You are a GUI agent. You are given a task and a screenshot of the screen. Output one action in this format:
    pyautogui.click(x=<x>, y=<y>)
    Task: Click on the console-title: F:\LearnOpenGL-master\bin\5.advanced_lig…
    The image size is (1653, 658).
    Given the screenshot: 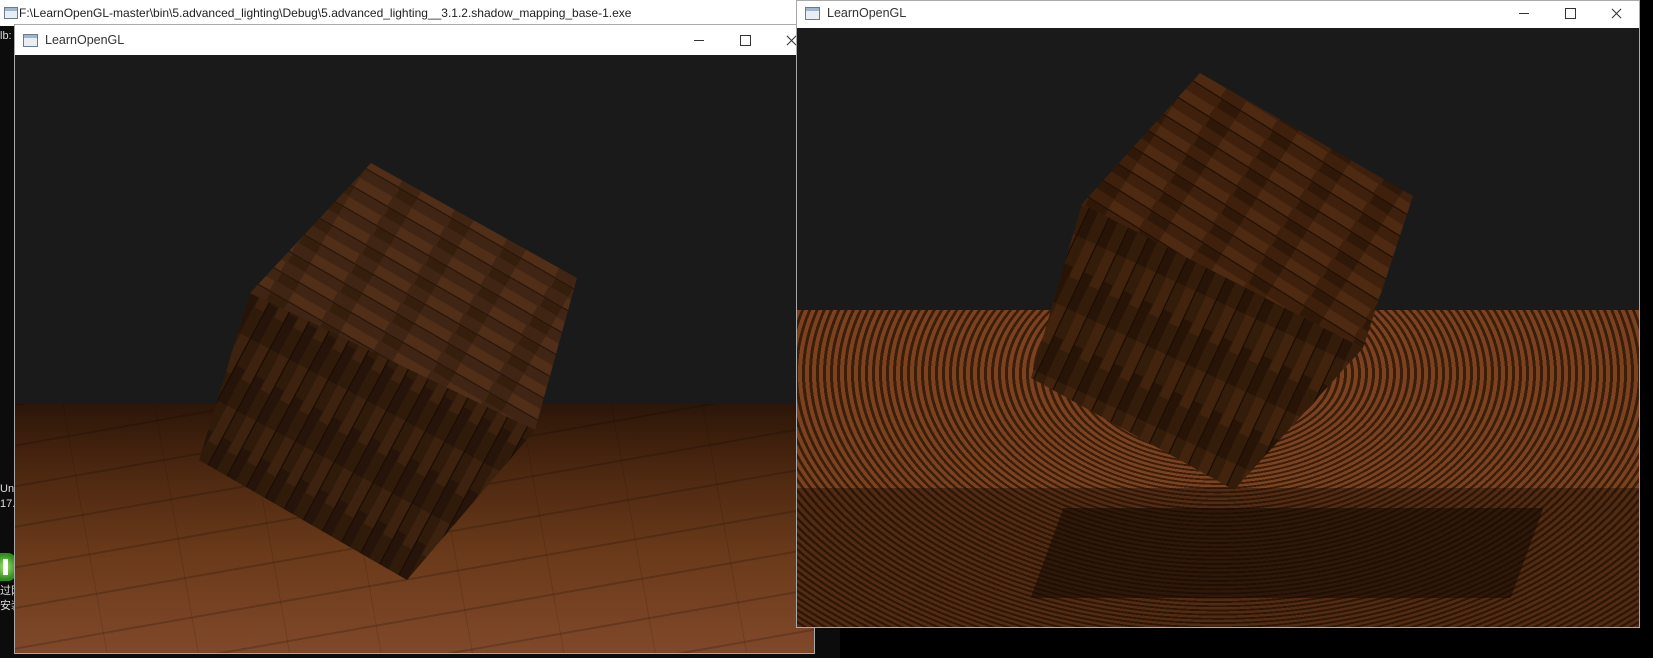 What is the action you would take?
    pyautogui.click(x=325, y=13)
    